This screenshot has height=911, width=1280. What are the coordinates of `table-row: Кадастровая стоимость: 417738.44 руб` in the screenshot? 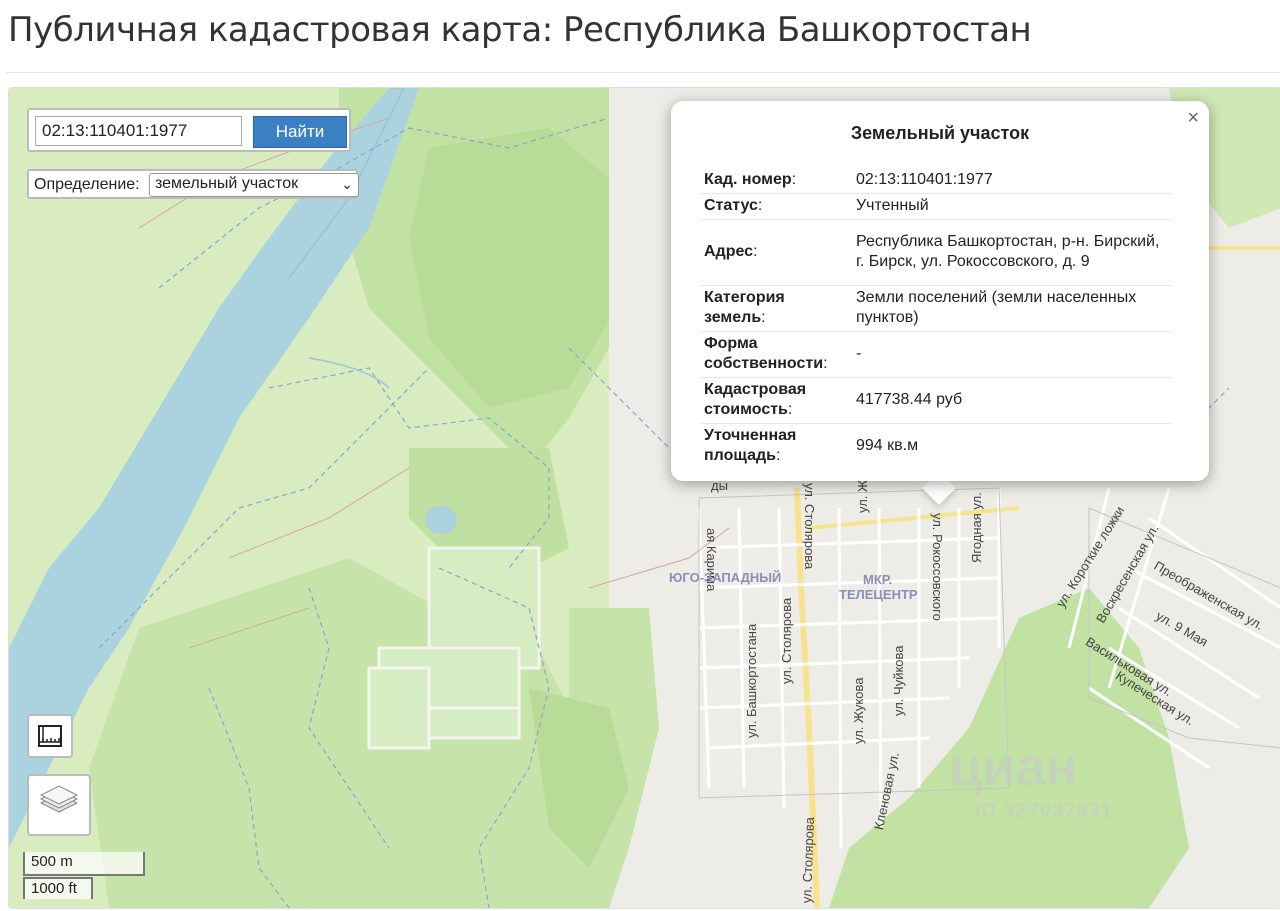 It's located at (936, 400).